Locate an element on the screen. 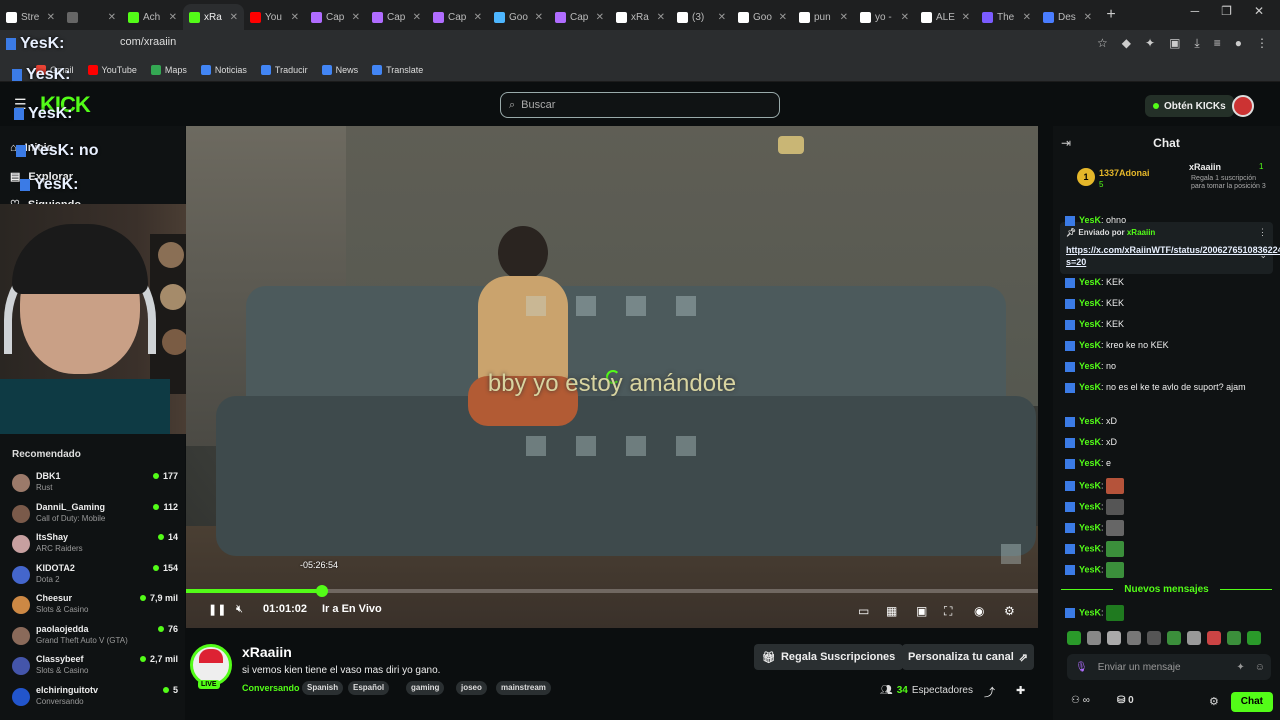  browser-tab: ✕ is located at coordinates (91, 17).